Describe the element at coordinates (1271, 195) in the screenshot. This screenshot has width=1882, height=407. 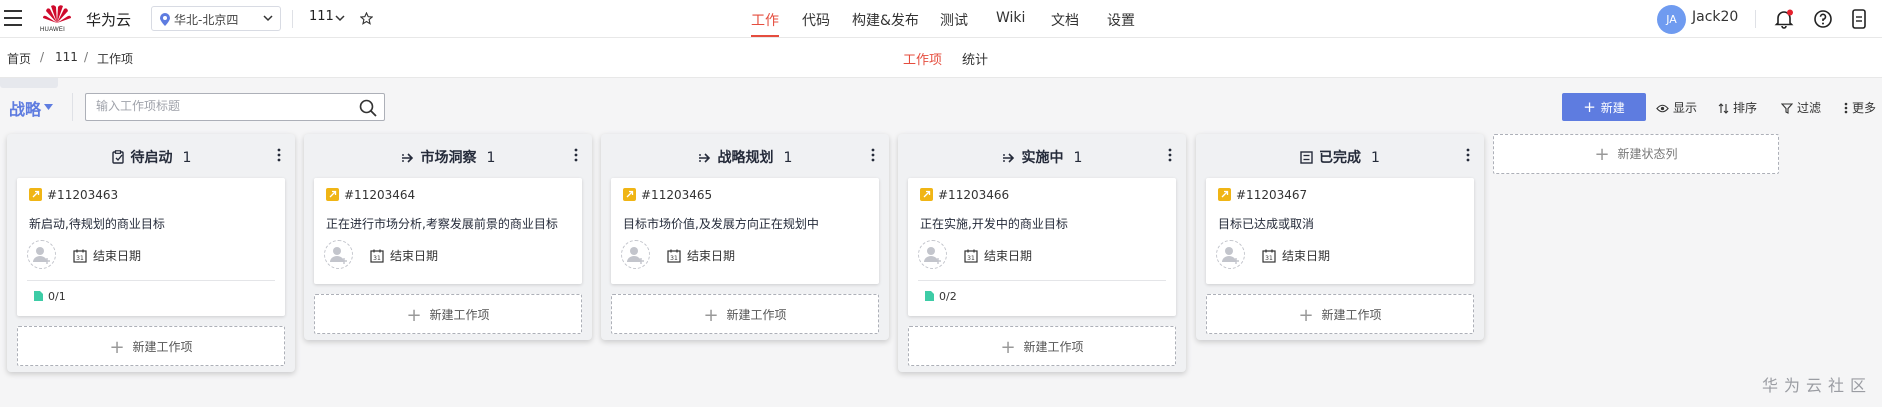
I see `work-item-id: #11203467` at that location.